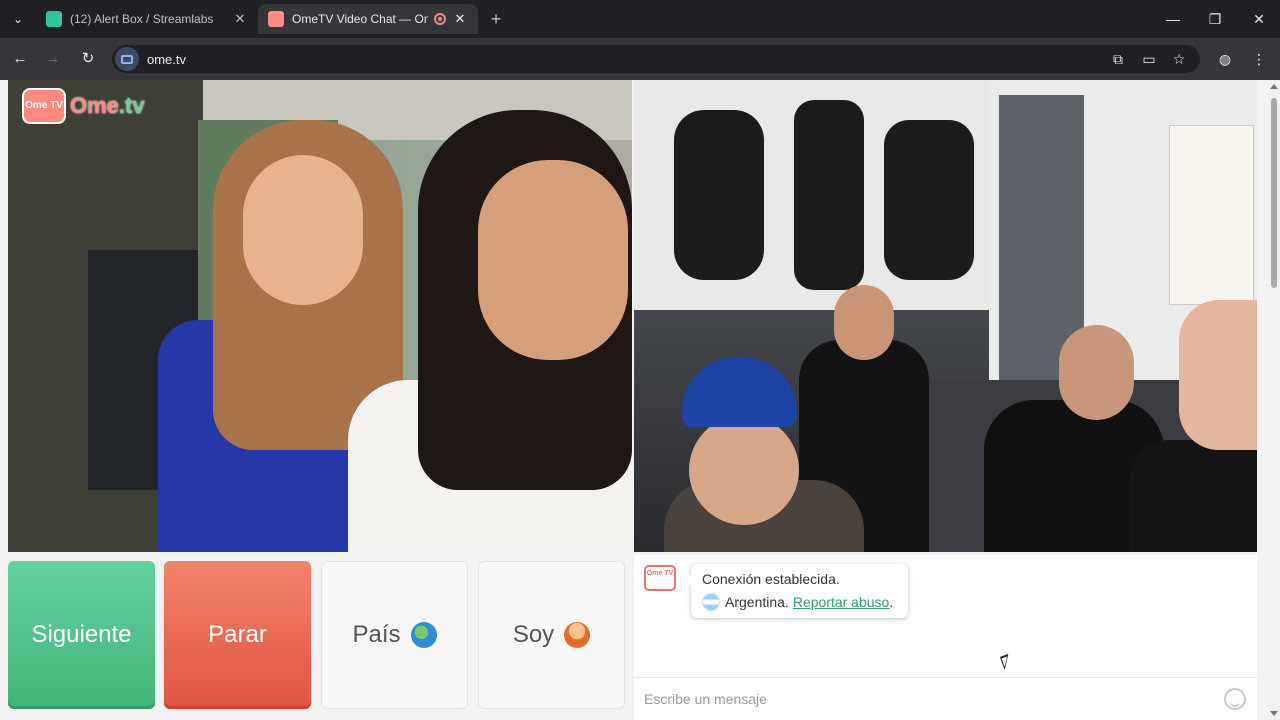 The image size is (1280, 720). I want to click on connection-status-text: Conexión establecida., so click(771, 579).